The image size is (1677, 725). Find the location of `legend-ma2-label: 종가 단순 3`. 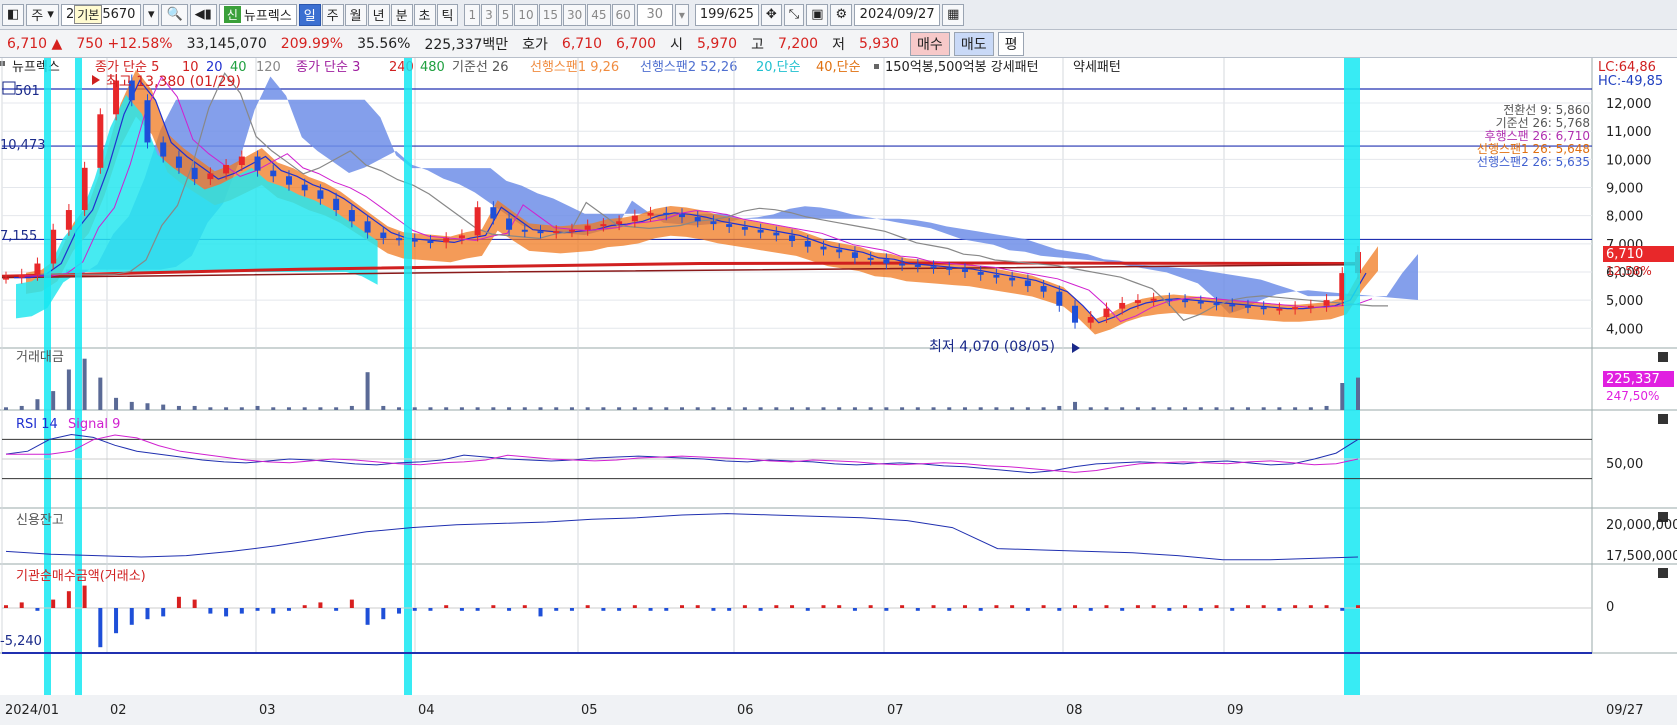

legend-ma2-label: 종가 단순 3 is located at coordinates (328, 67).